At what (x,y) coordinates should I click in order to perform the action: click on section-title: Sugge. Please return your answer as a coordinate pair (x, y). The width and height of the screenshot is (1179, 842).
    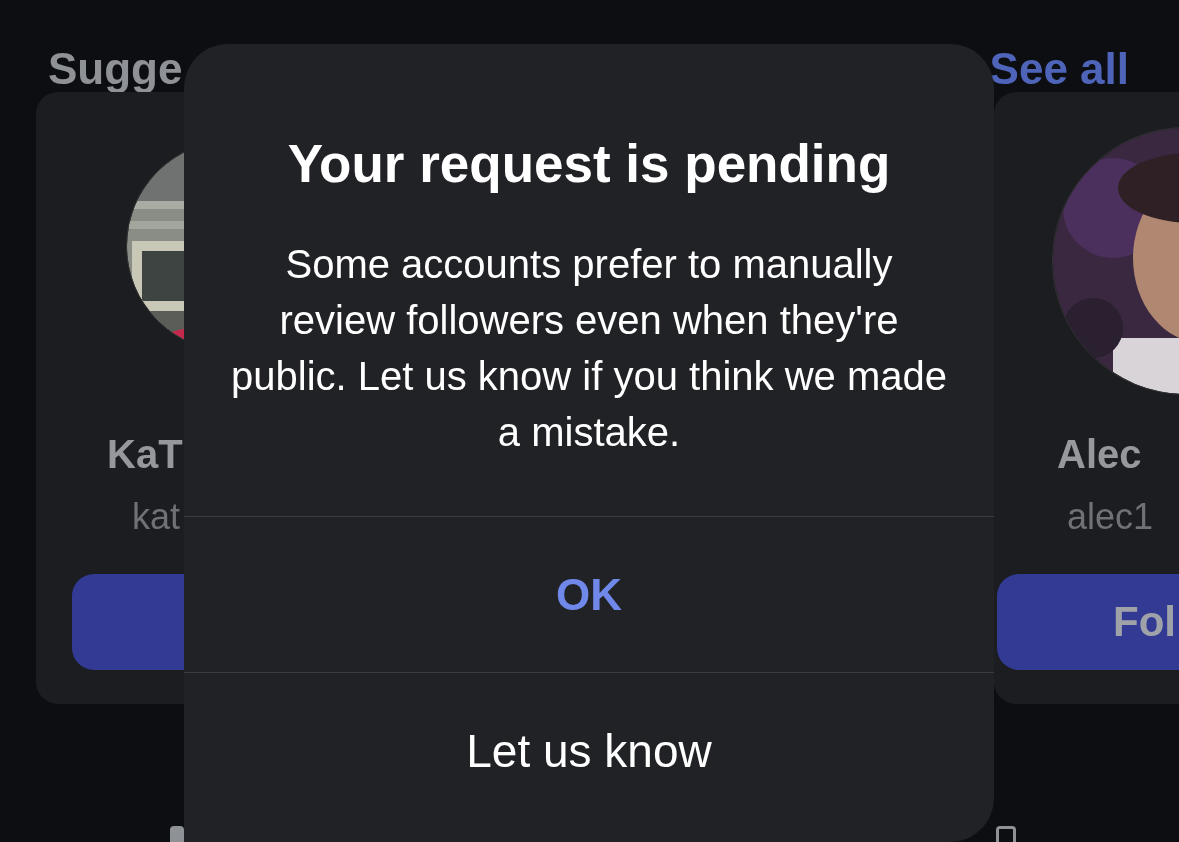
    Looking at the image, I should click on (115, 68).